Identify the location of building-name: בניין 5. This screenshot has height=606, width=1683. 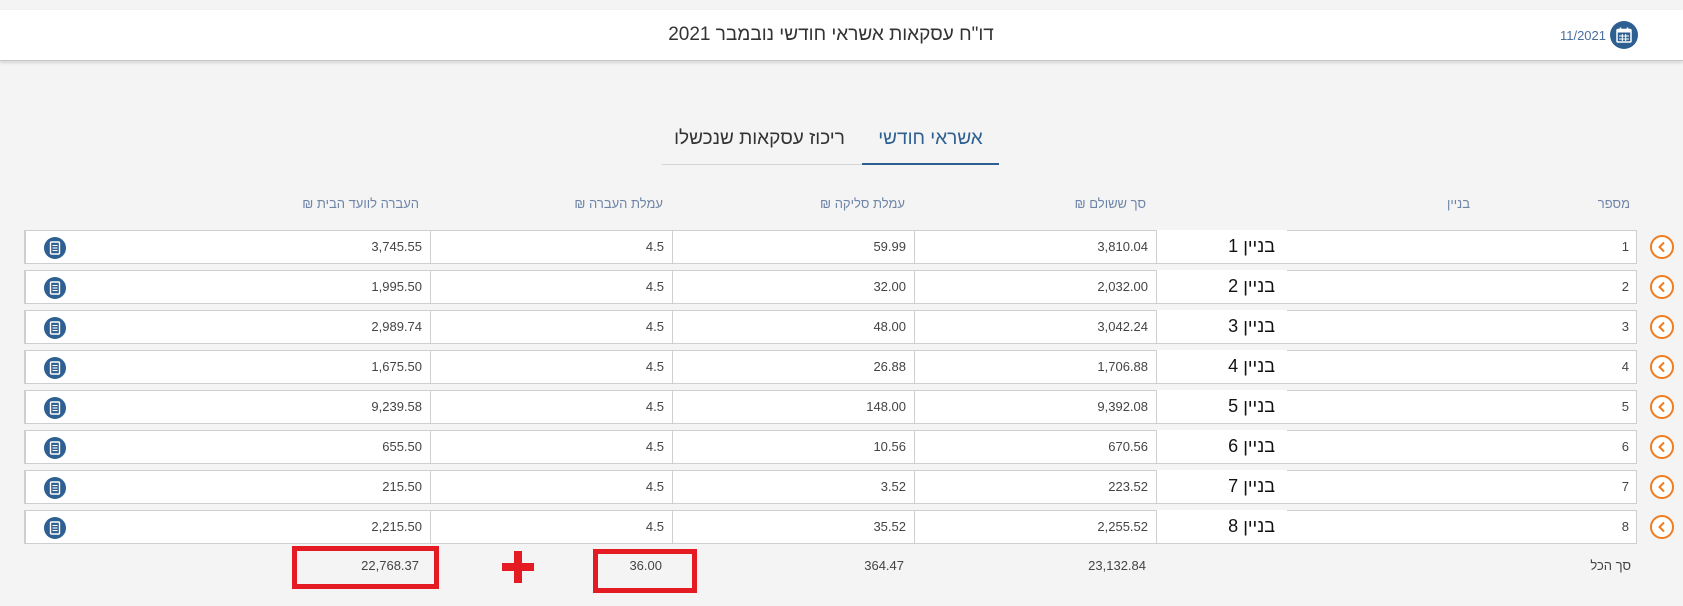
(1222, 405).